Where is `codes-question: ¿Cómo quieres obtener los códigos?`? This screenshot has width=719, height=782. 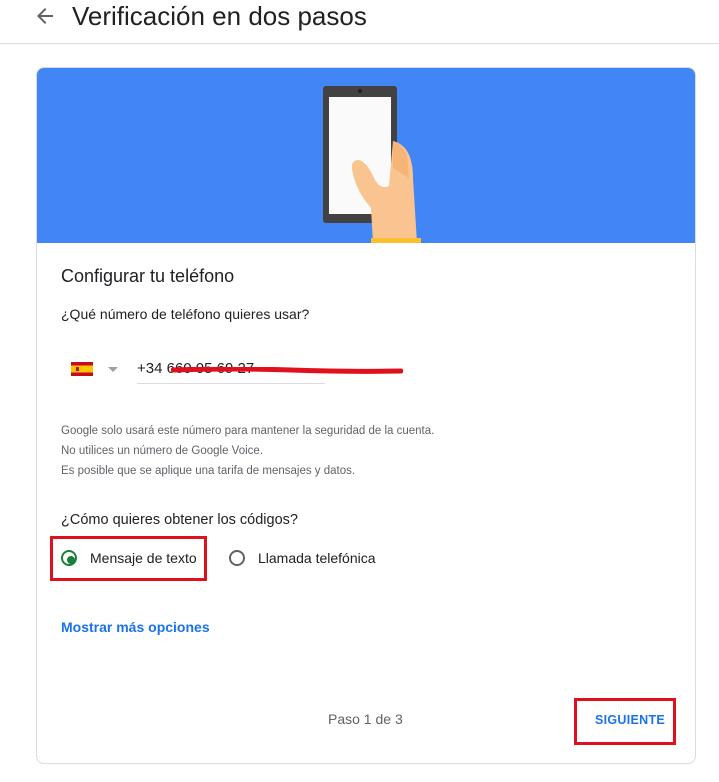
codes-question: ¿Cómo quieres obtener los códigos? is located at coordinates (179, 520).